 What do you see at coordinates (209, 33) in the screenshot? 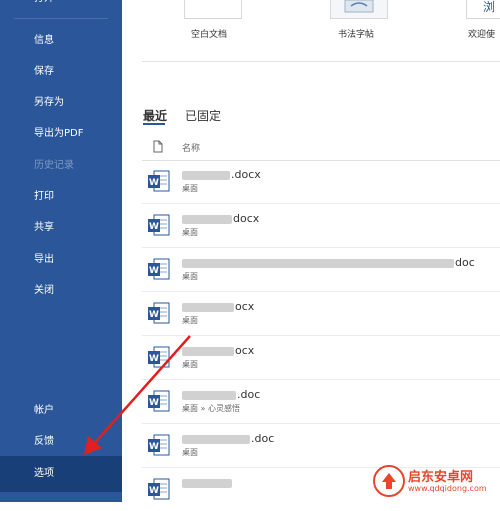
I see `template-blank-label: 空白文档` at bounding box center [209, 33].